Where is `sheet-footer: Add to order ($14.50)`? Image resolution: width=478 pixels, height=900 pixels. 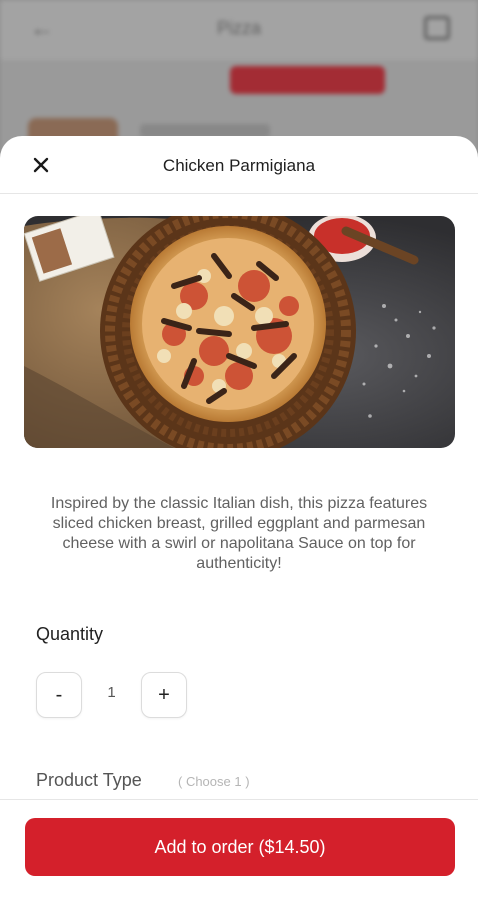
sheet-footer: Add to order ($14.50) is located at coordinates (239, 849).